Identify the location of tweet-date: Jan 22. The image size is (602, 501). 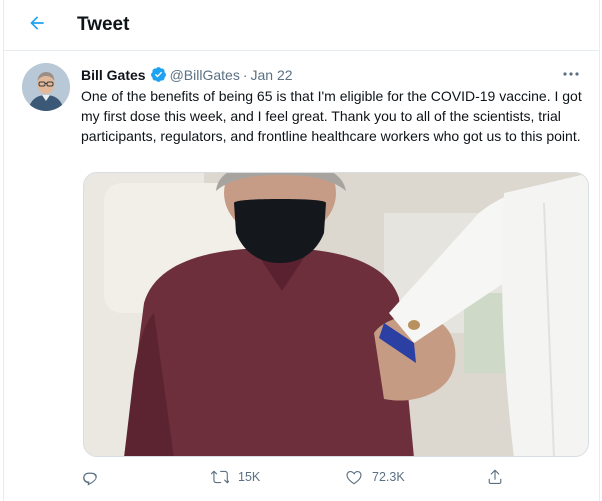
(272, 75).